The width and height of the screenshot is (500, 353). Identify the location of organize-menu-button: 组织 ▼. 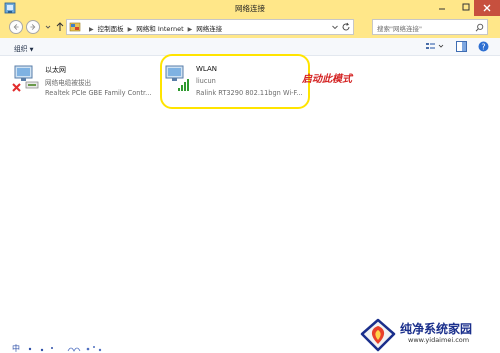
(23, 48).